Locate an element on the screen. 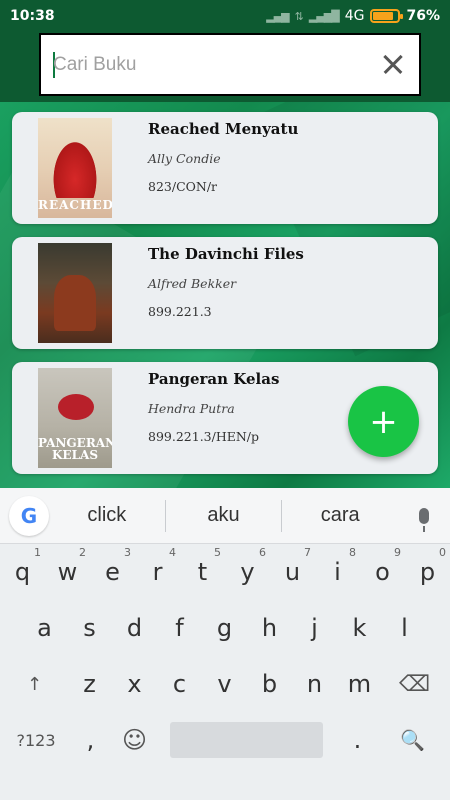  key-a: a is located at coordinates (44, 628).